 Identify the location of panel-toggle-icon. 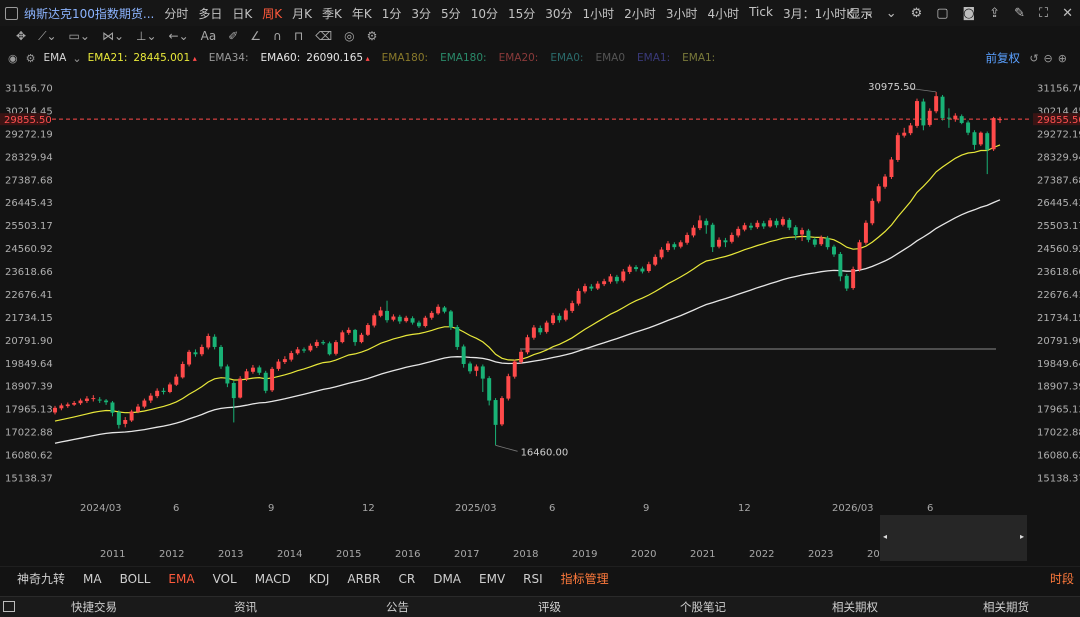
(9, 606).